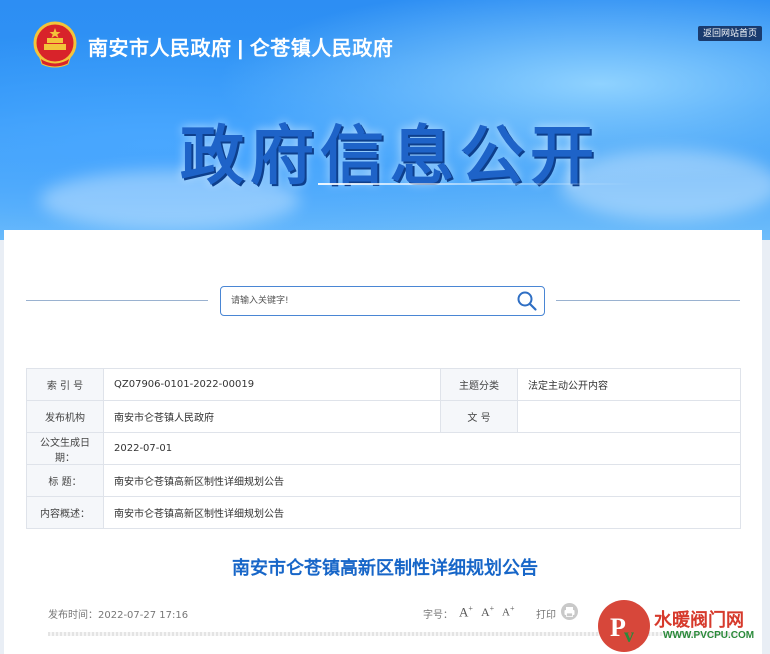  I want to click on font-increase-button: A+, so click(466, 612).